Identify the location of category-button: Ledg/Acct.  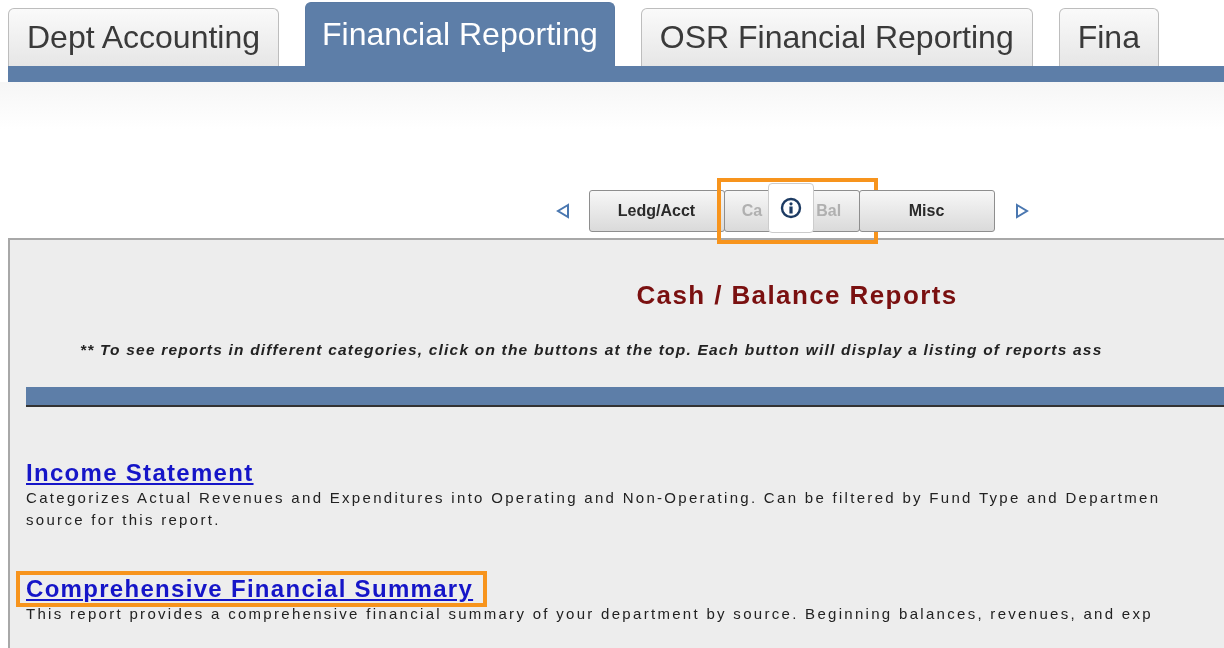
(656, 211).